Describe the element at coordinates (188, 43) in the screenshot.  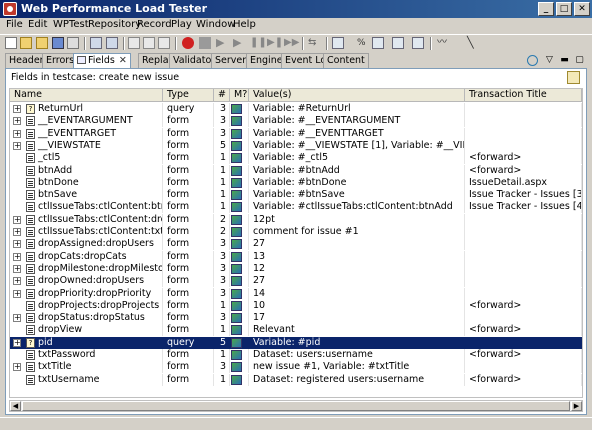
I see `record-icon` at that location.